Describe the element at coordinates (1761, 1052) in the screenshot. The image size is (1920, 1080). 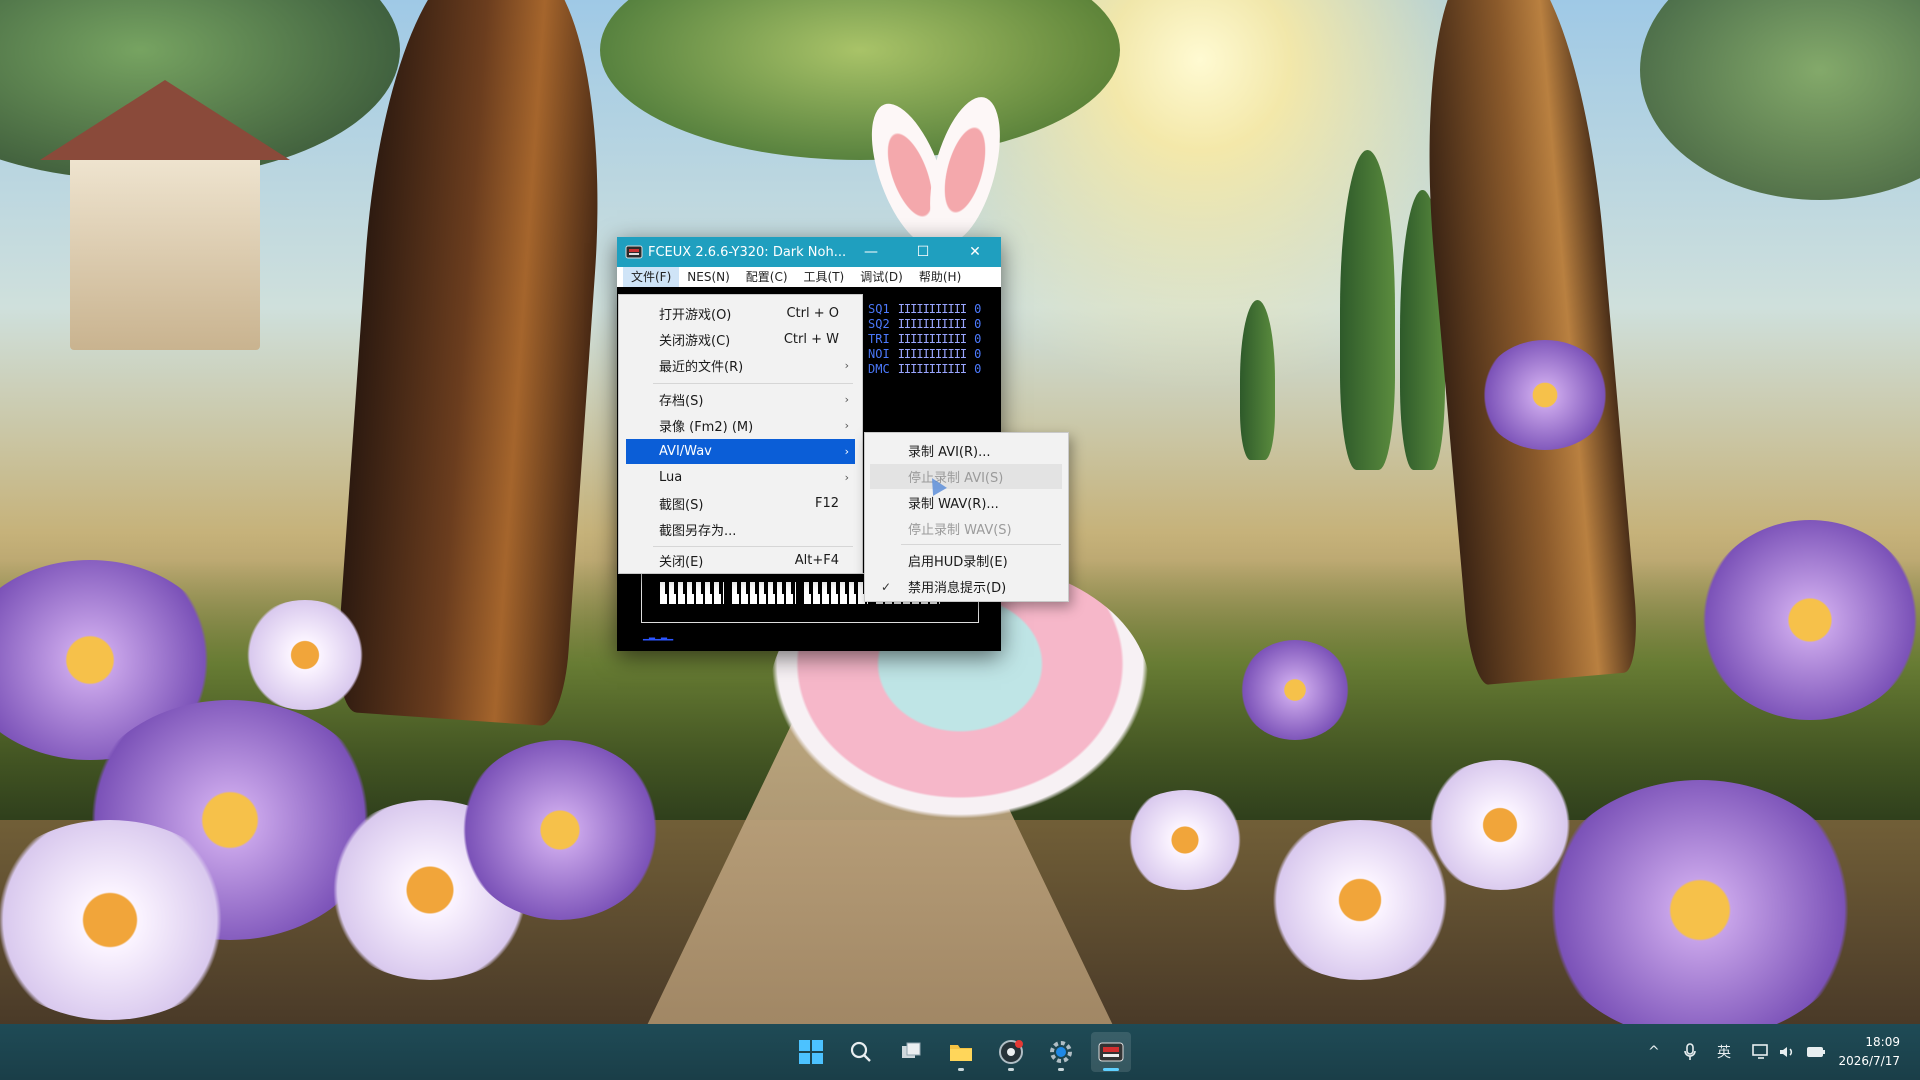
I see `network-icon` at that location.